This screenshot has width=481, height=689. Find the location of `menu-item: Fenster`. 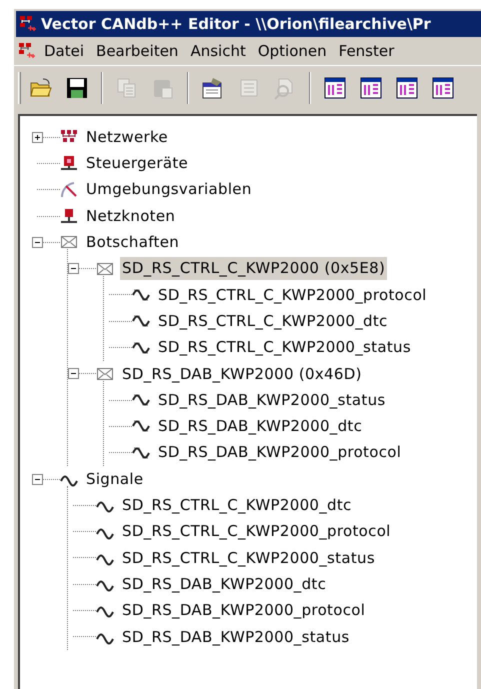

menu-item: Fenster is located at coordinates (366, 51).